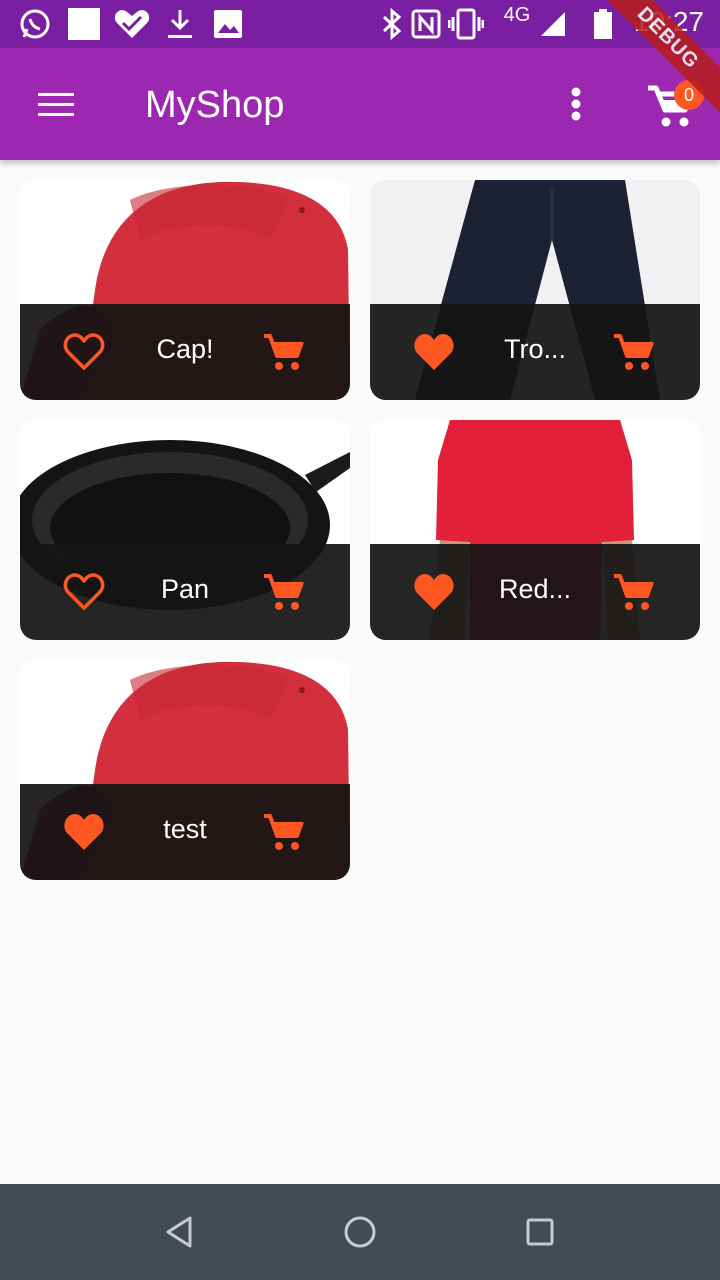  Describe the element at coordinates (228, 24) in the screenshot. I see `image-icon` at that location.